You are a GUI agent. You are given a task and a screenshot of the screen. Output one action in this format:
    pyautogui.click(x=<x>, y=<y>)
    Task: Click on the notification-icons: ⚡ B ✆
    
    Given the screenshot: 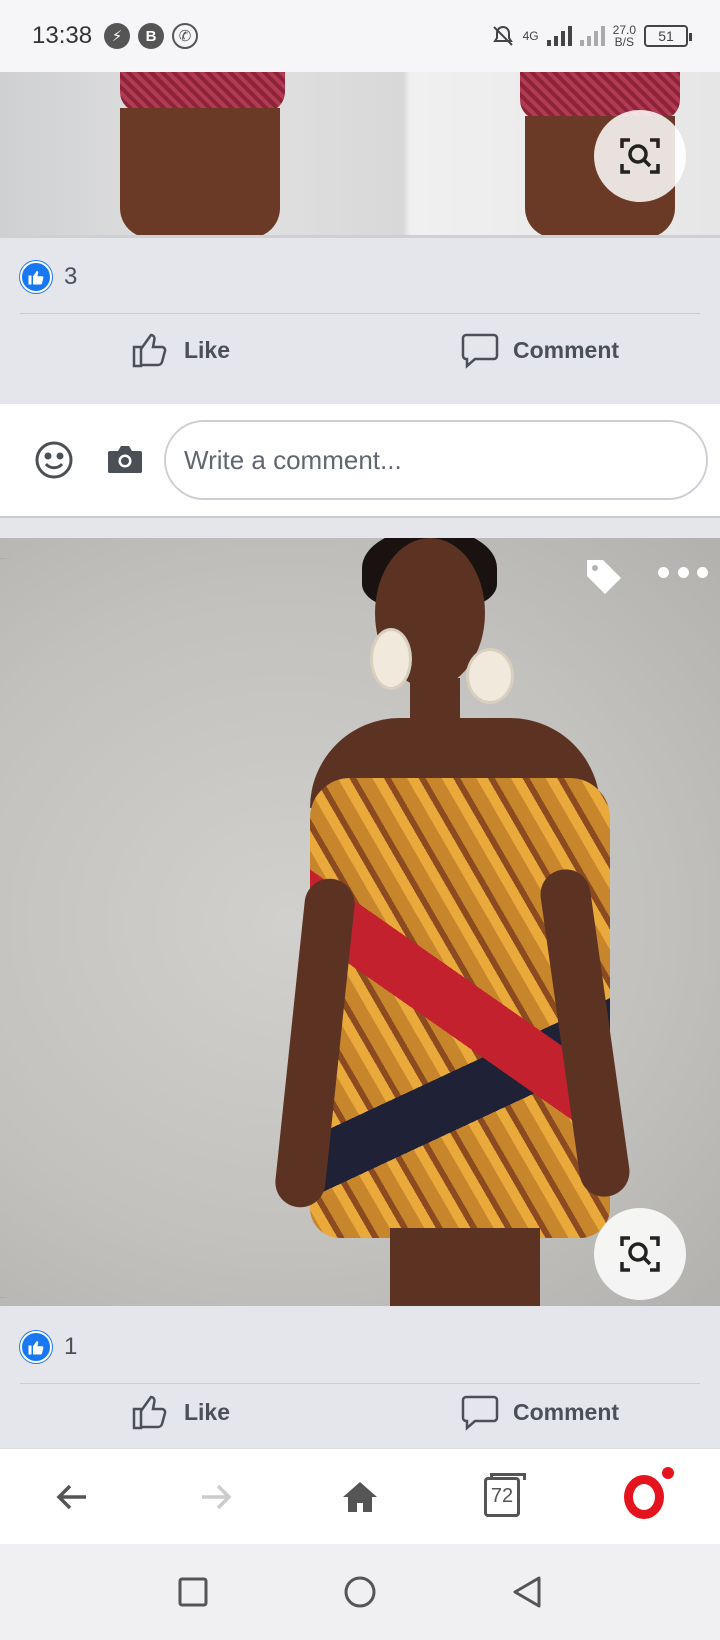 What is the action you would take?
    pyautogui.click(x=151, y=36)
    